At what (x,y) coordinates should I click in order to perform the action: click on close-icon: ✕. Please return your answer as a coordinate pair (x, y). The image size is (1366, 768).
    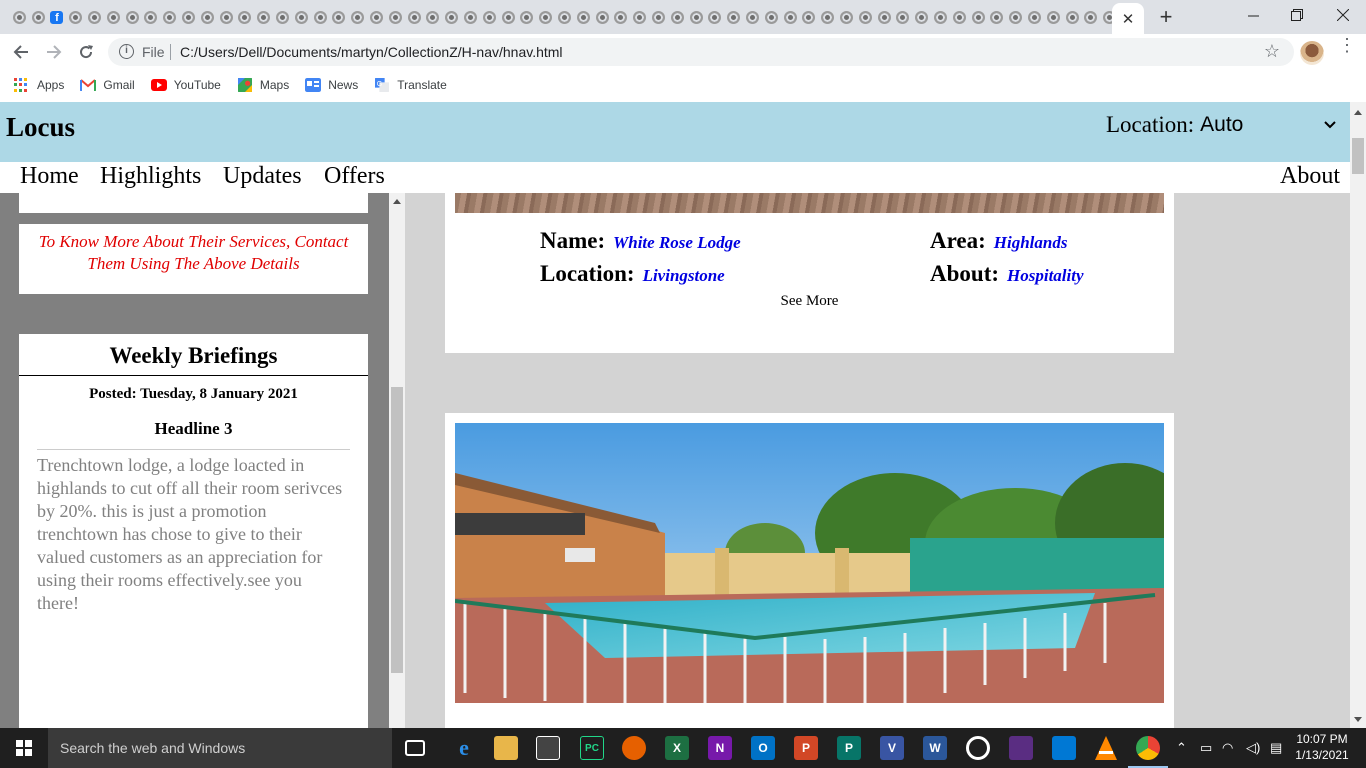
    Looking at the image, I should click on (1128, 19).